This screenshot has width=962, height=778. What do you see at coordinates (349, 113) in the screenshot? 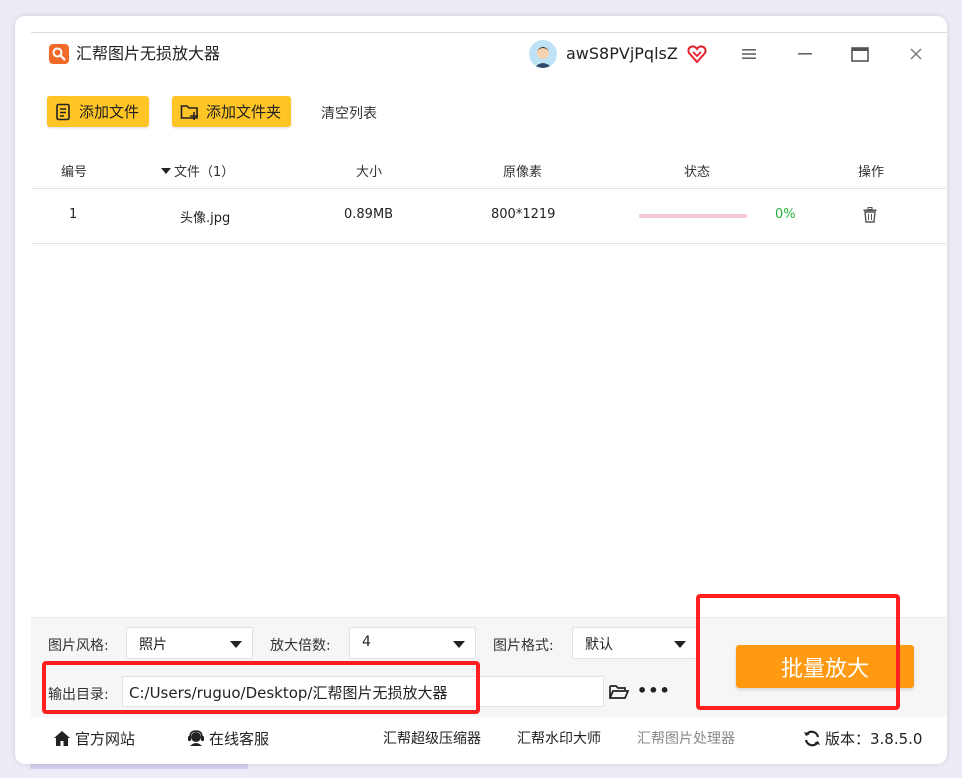
I see `clear-list-button: 清空列表` at bounding box center [349, 113].